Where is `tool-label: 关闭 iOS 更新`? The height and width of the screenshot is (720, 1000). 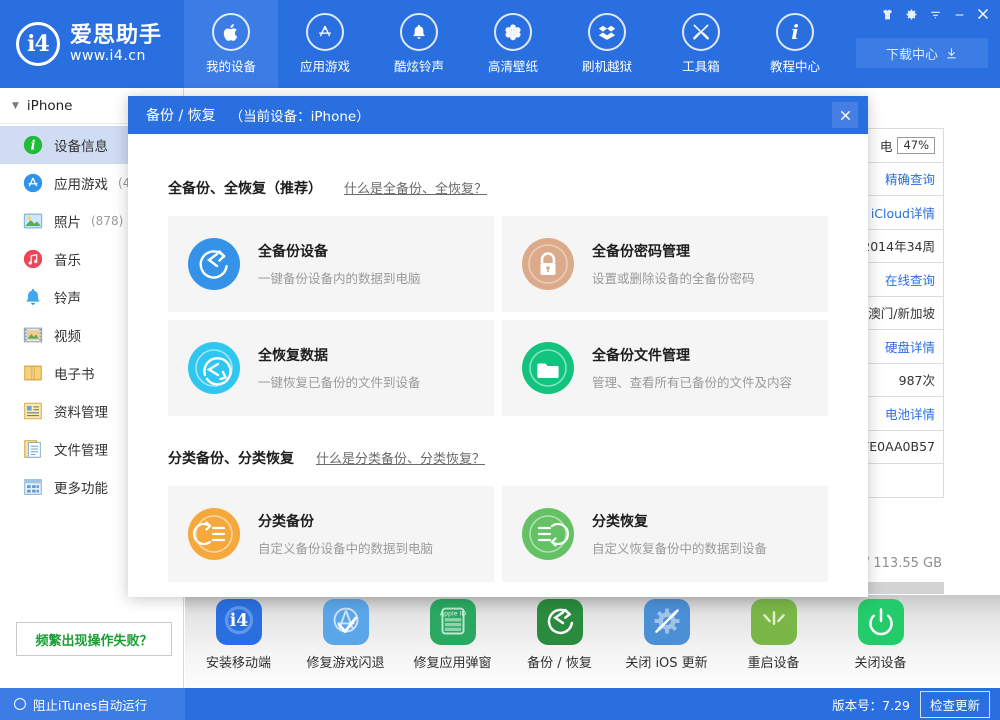 tool-label: 关闭 iOS 更新 is located at coordinates (666, 663).